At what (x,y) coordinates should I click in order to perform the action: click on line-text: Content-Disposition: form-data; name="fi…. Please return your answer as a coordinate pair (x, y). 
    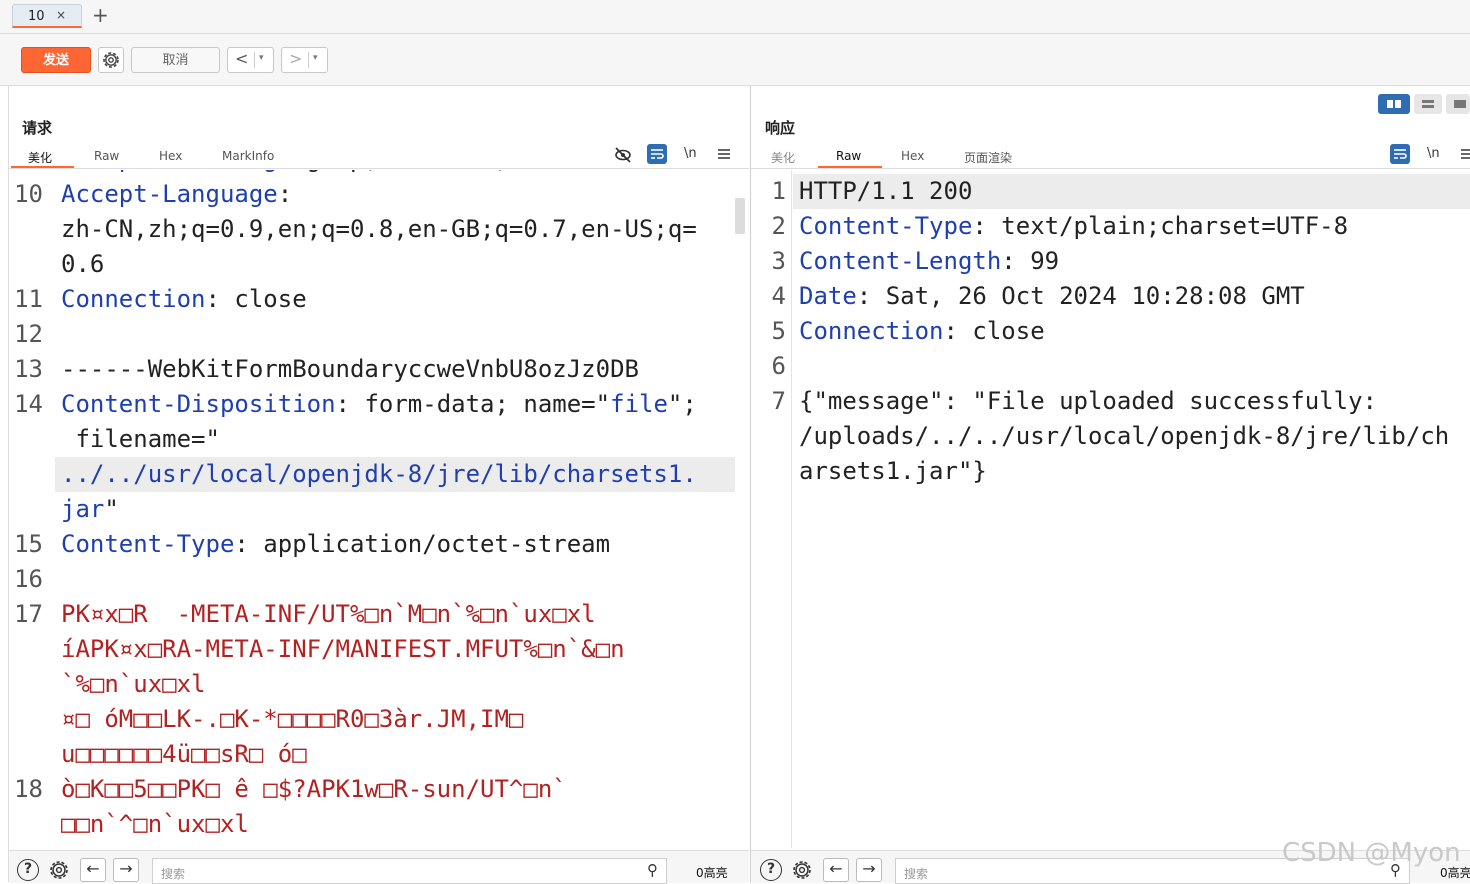
    Looking at the image, I should click on (379, 404).